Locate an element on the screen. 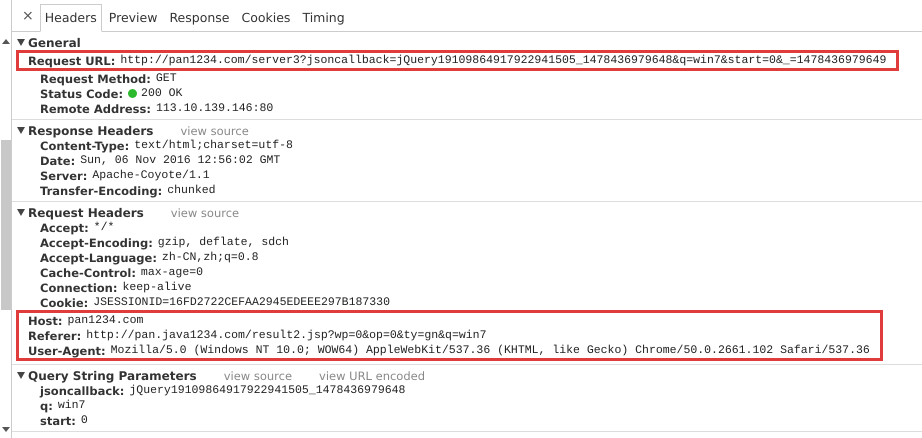 Image resolution: width=922 pixels, height=438 pixels. header-name: Connection: is located at coordinates (79, 287).